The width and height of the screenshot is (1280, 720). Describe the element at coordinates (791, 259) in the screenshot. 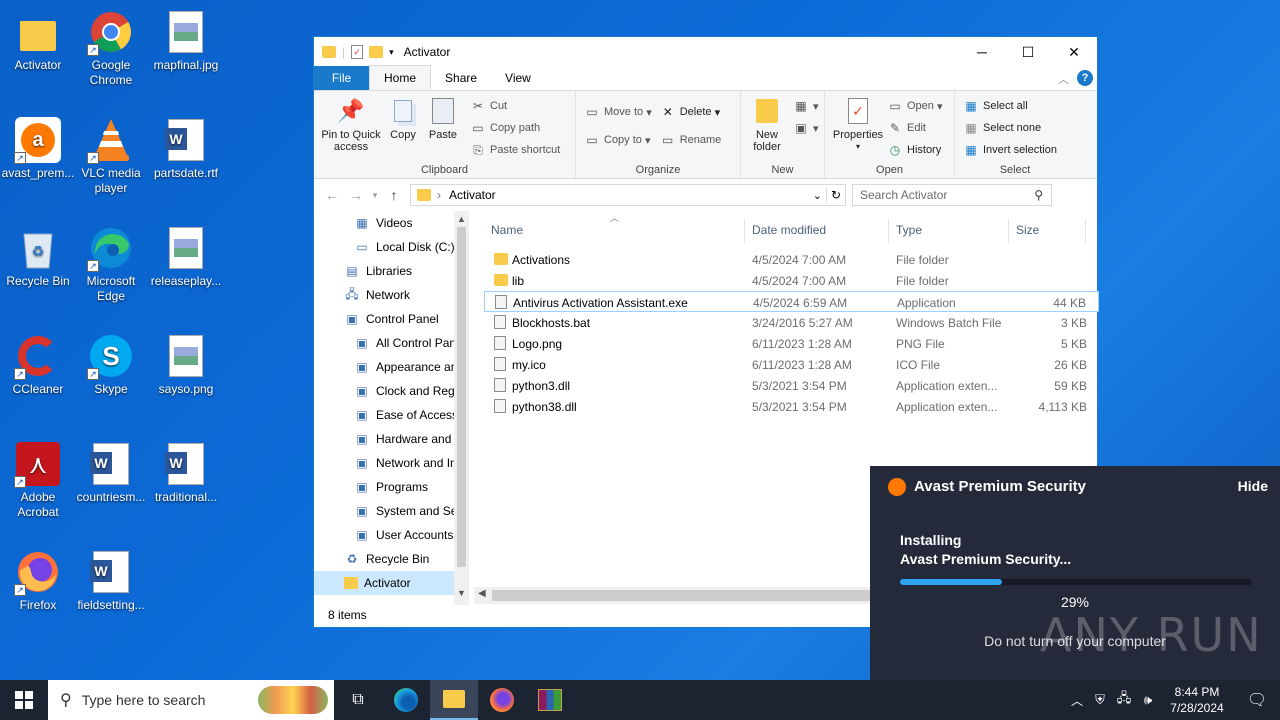

I see `file-row: Activations 4/5/2024 7:00 AM File folder` at that location.